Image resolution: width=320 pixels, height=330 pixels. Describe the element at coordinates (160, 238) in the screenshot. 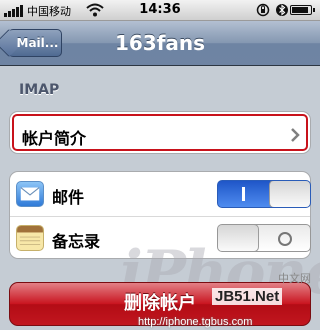

I see `list-item: 备忘录` at that location.